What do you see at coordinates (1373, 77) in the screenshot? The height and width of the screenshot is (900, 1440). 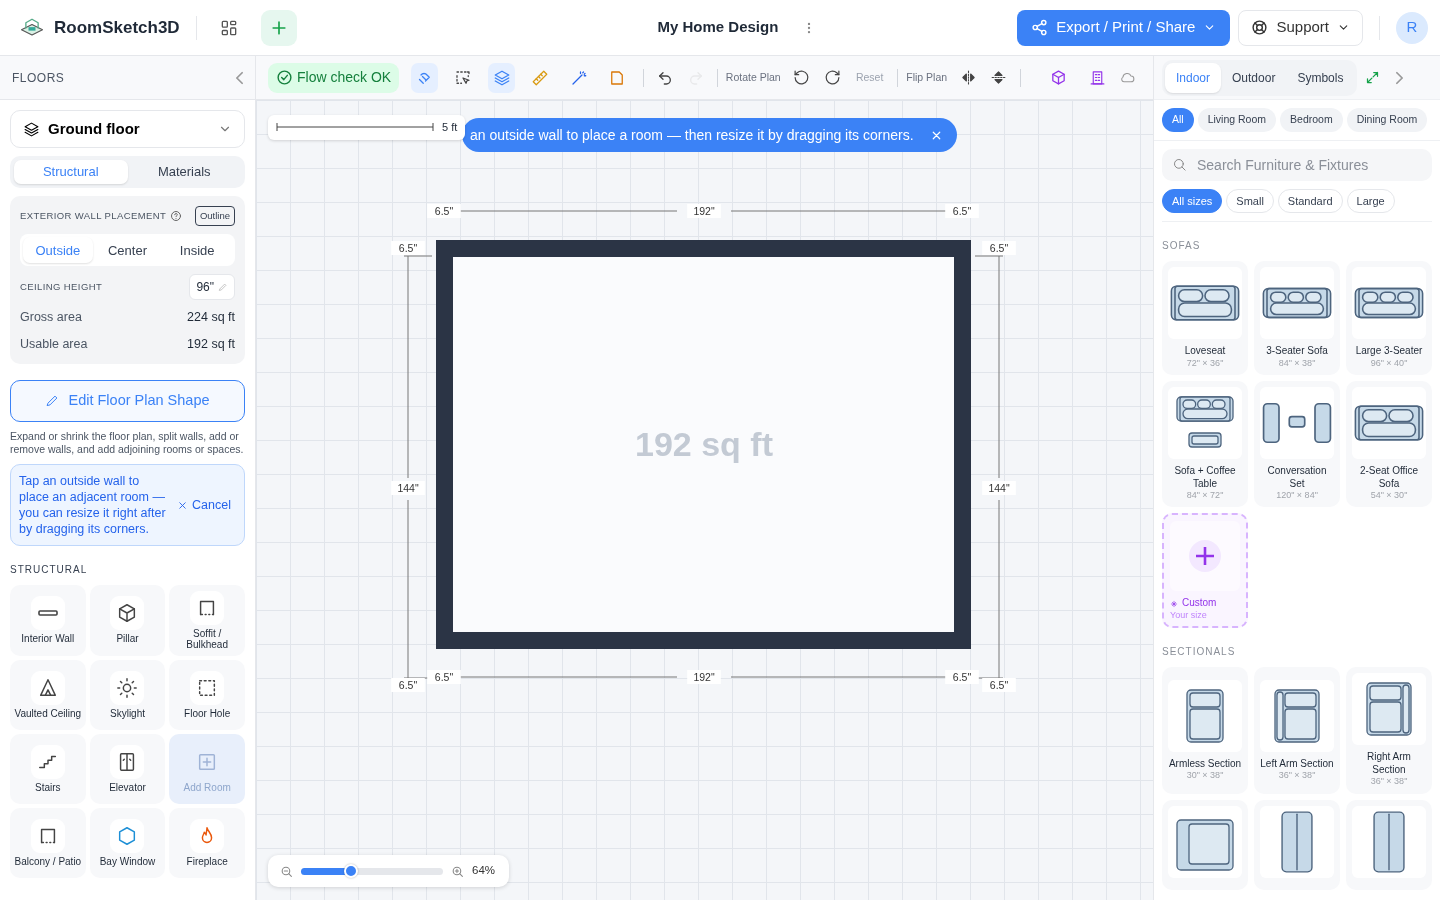 I see `expand-icon` at bounding box center [1373, 77].